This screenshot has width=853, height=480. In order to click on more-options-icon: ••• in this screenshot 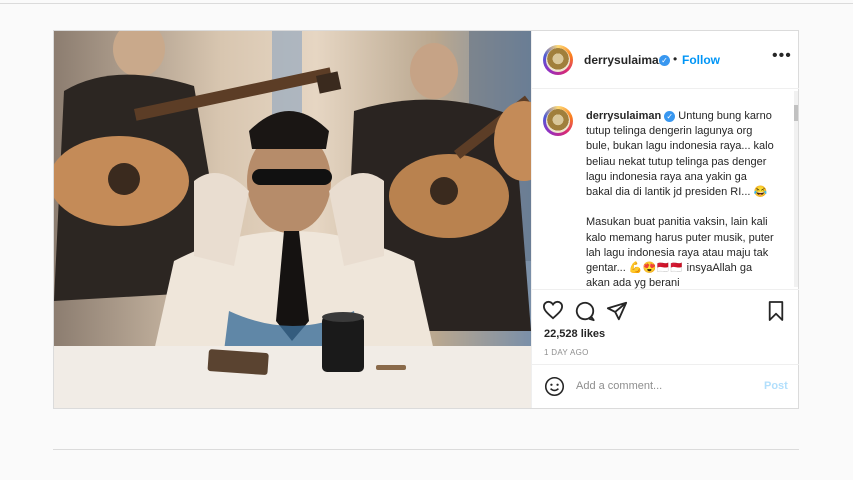, I will do `click(782, 56)`.